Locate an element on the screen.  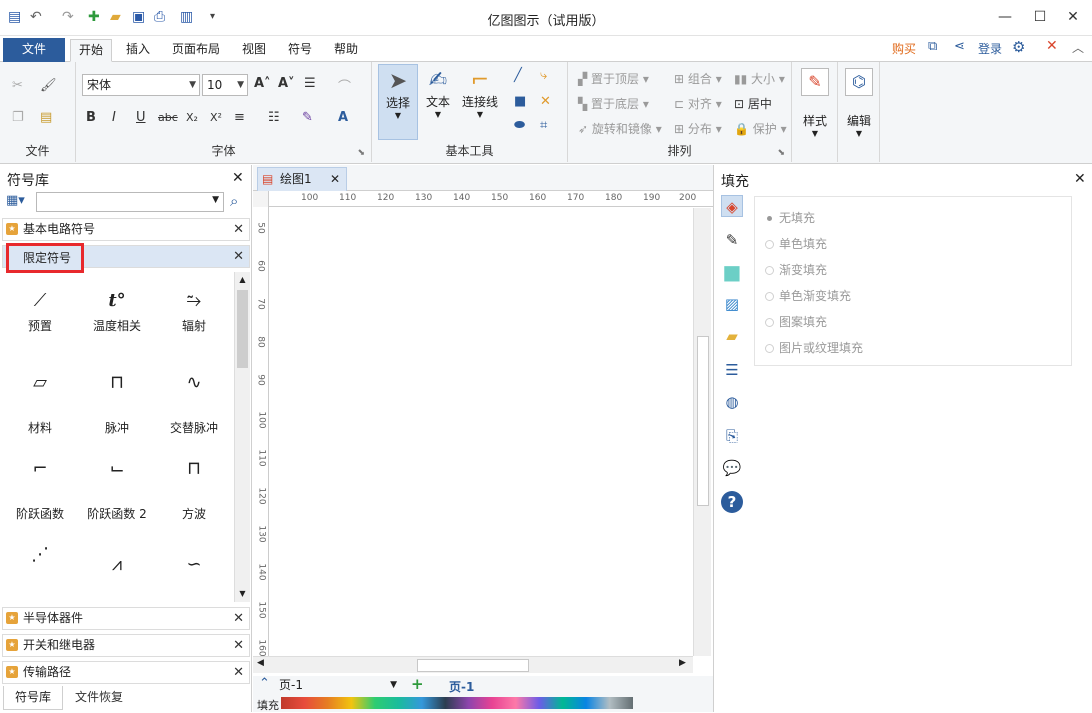
subscript-button: X₂ is located at coordinates (192, 117).